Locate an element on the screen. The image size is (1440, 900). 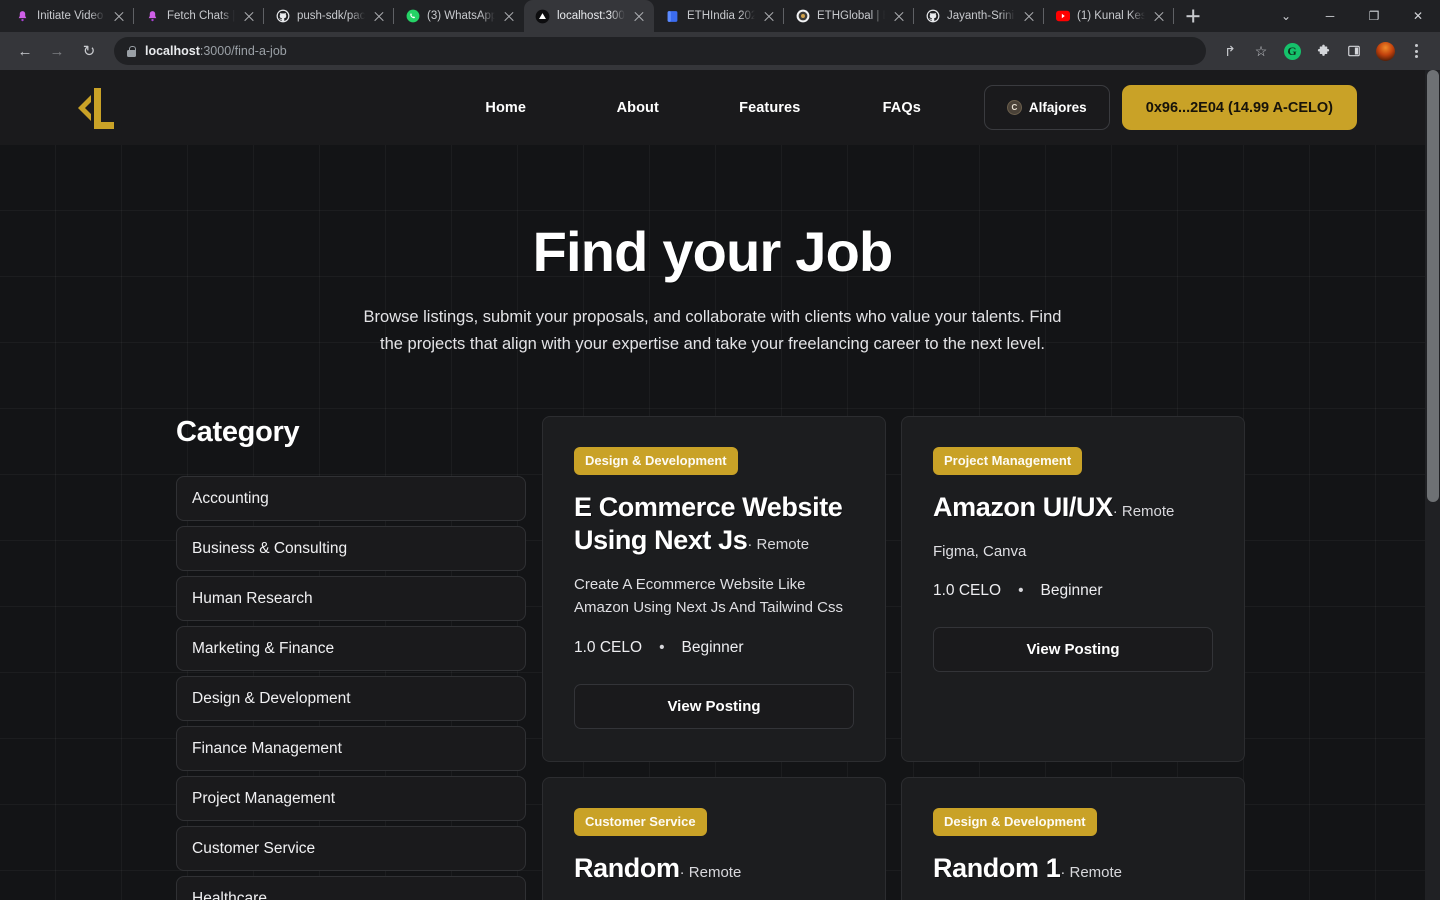
site-logo-icon is located at coordinates (96, 108).